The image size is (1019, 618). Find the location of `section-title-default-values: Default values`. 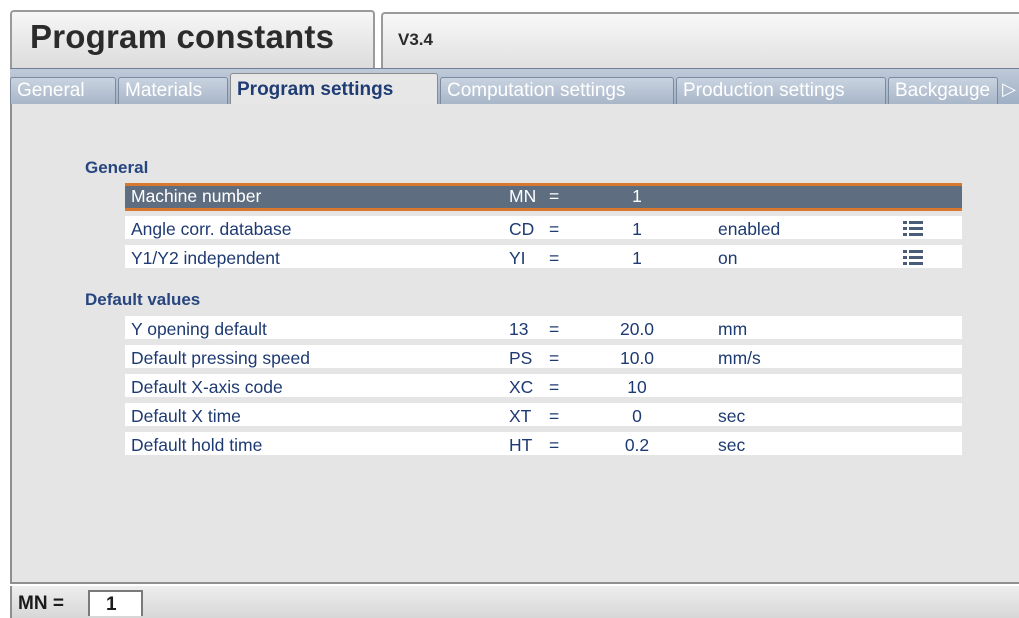

section-title-default-values: Default values is located at coordinates (143, 299).